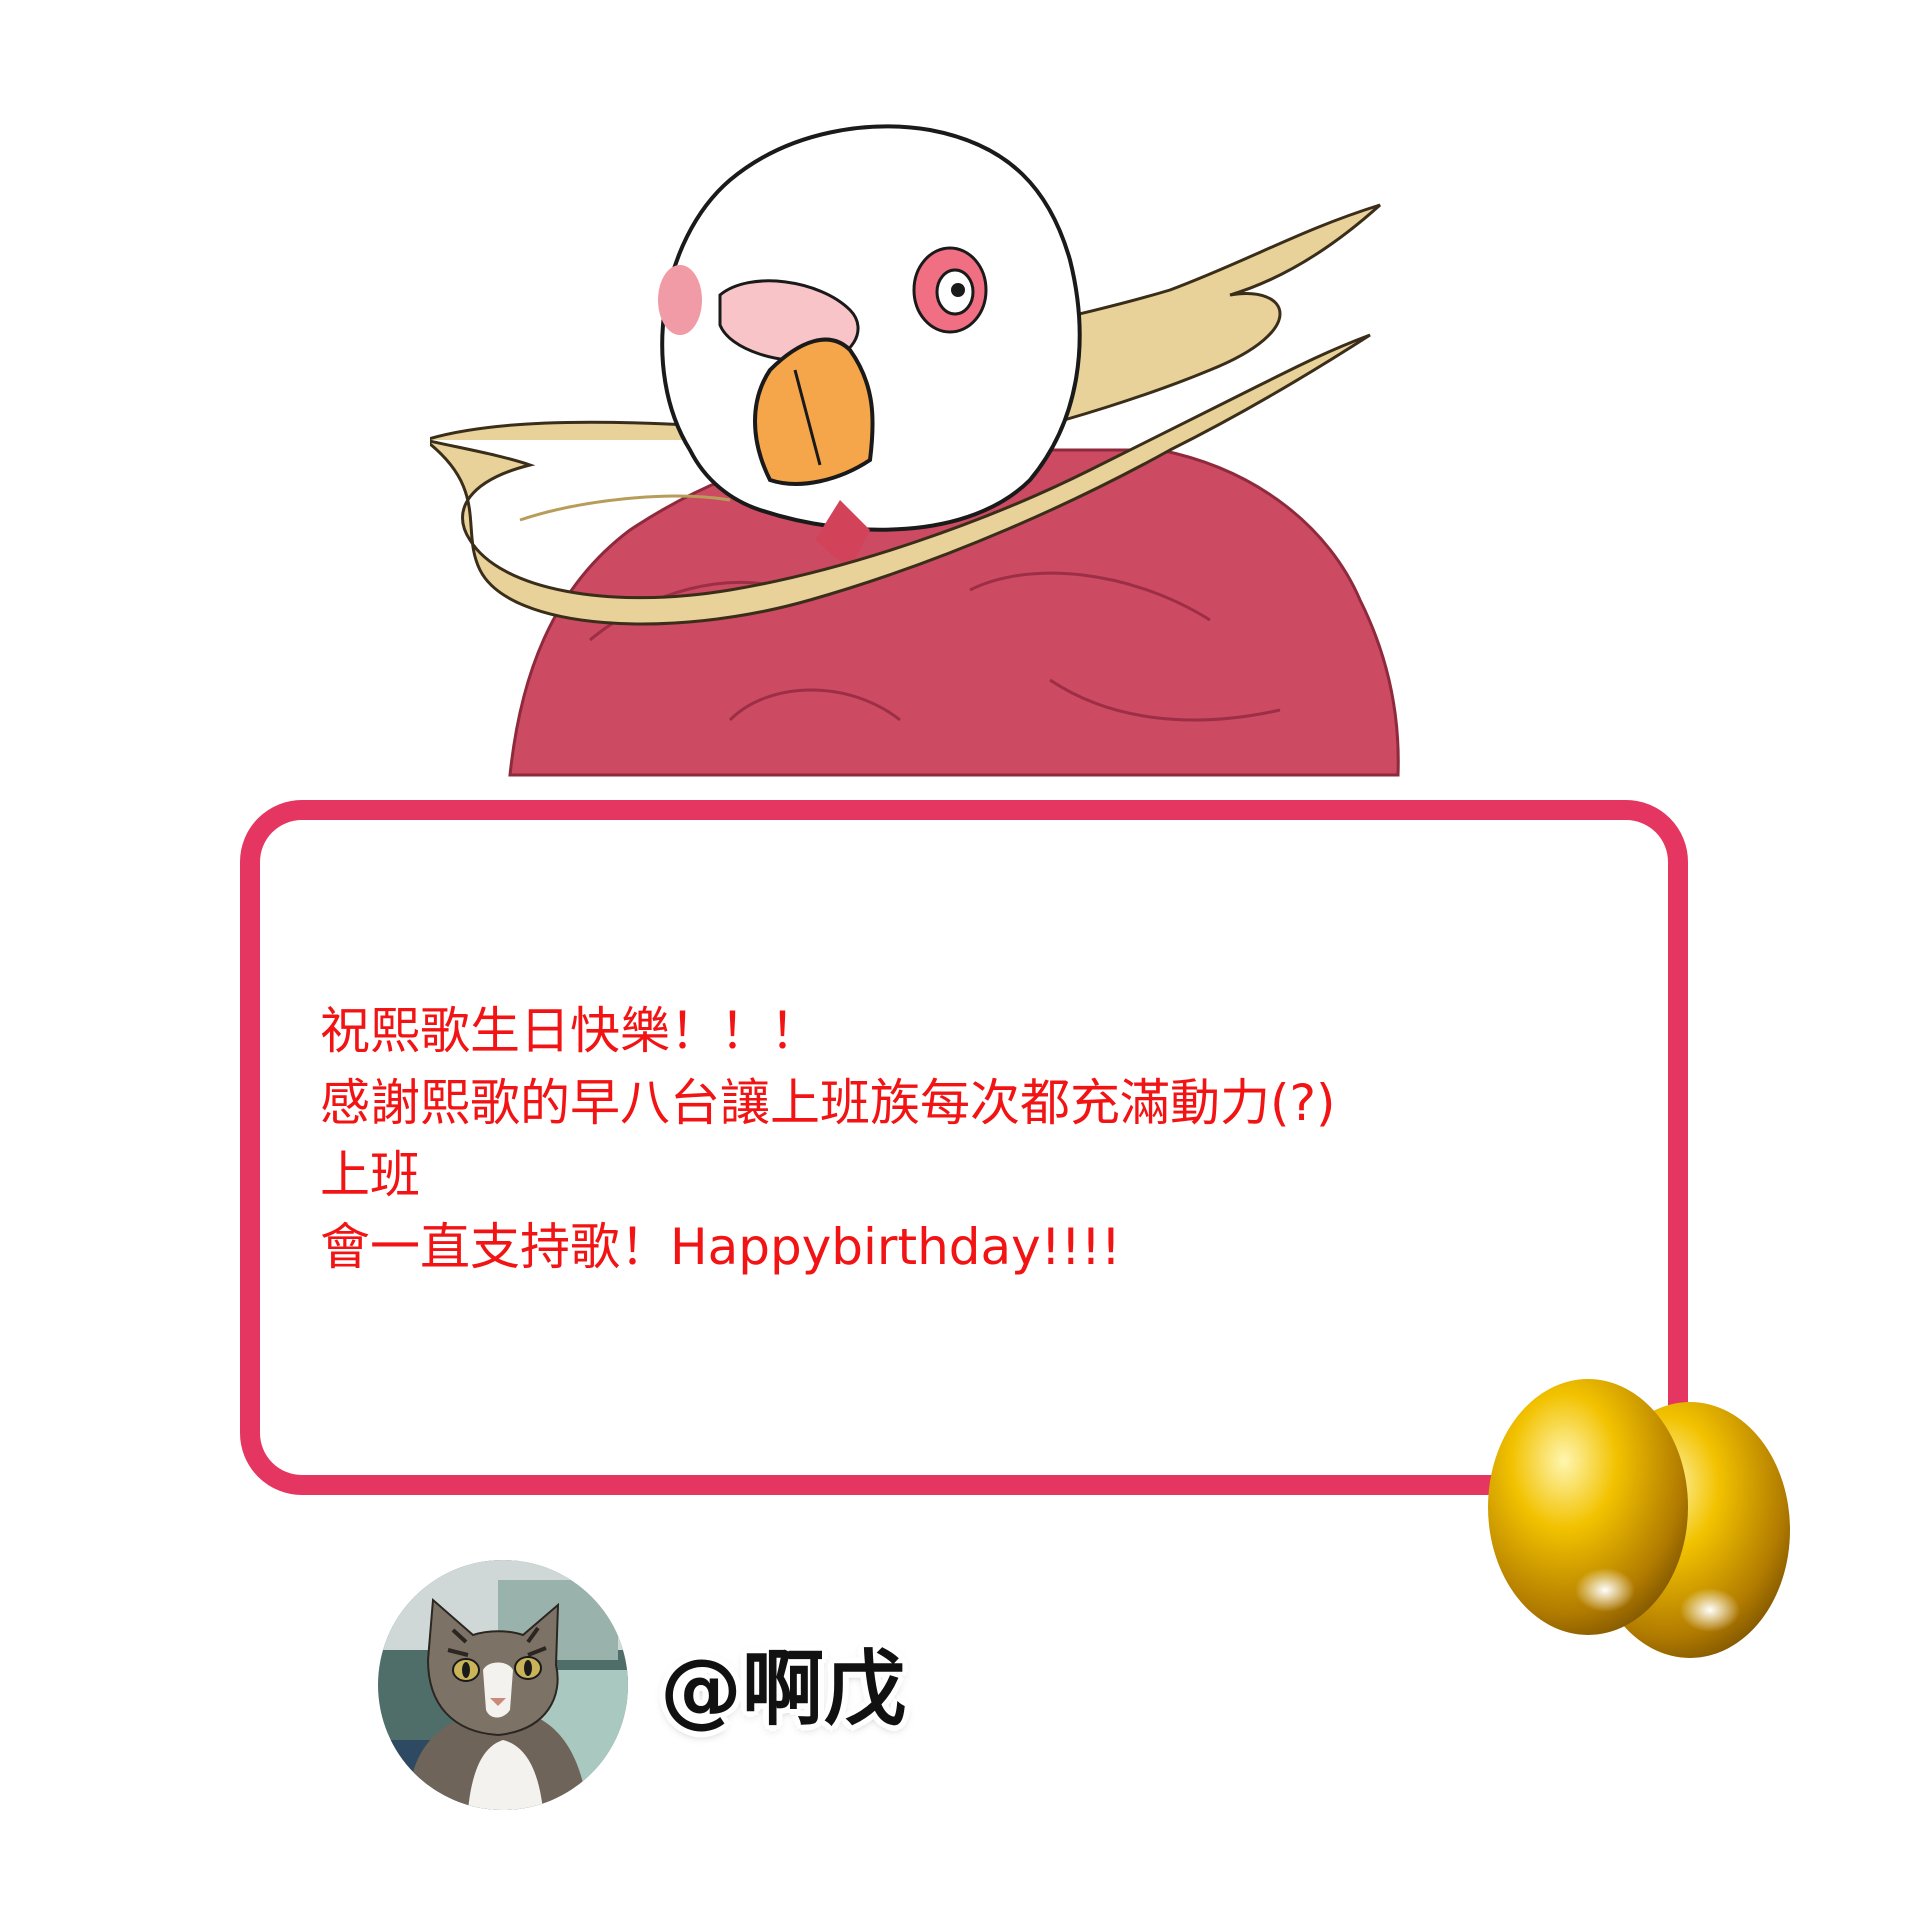  I want to click on message-line: 上班, so click(370, 1175).